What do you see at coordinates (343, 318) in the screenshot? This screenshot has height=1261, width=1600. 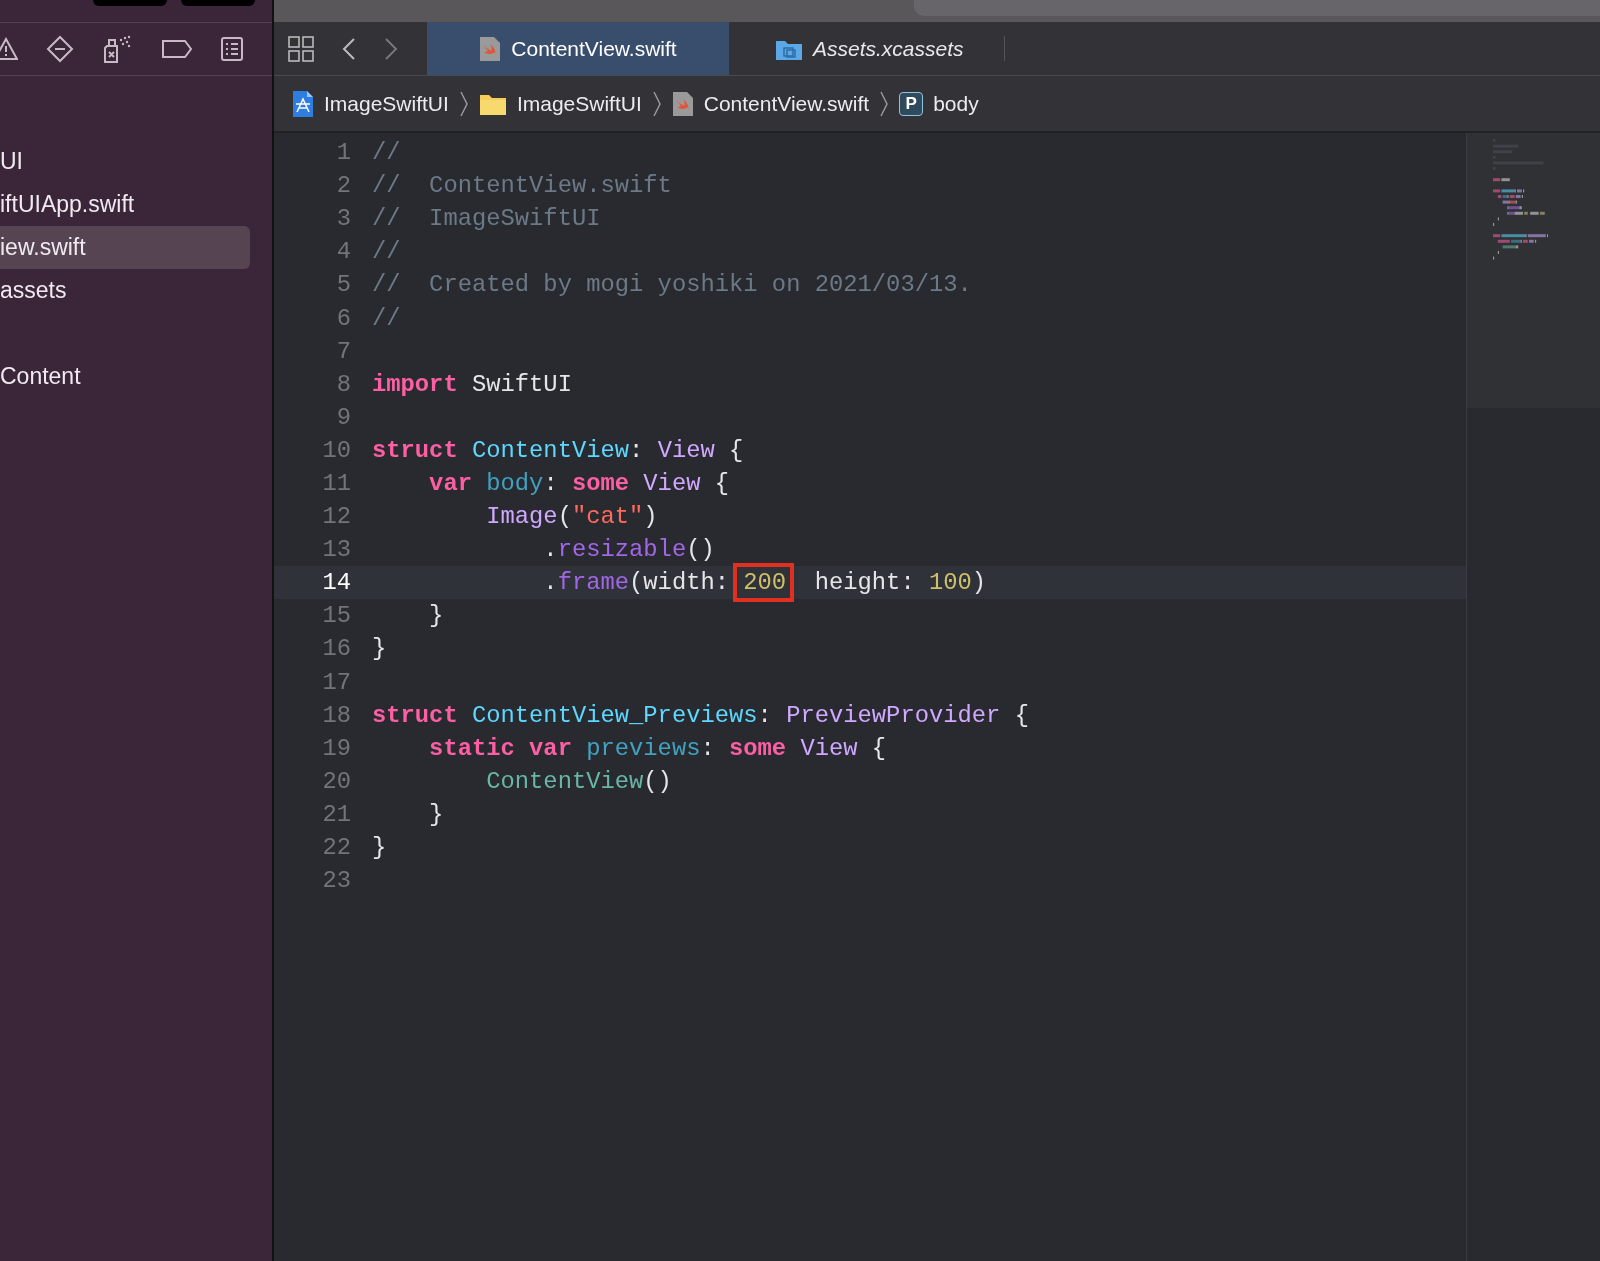 I see `line-number: 6` at bounding box center [343, 318].